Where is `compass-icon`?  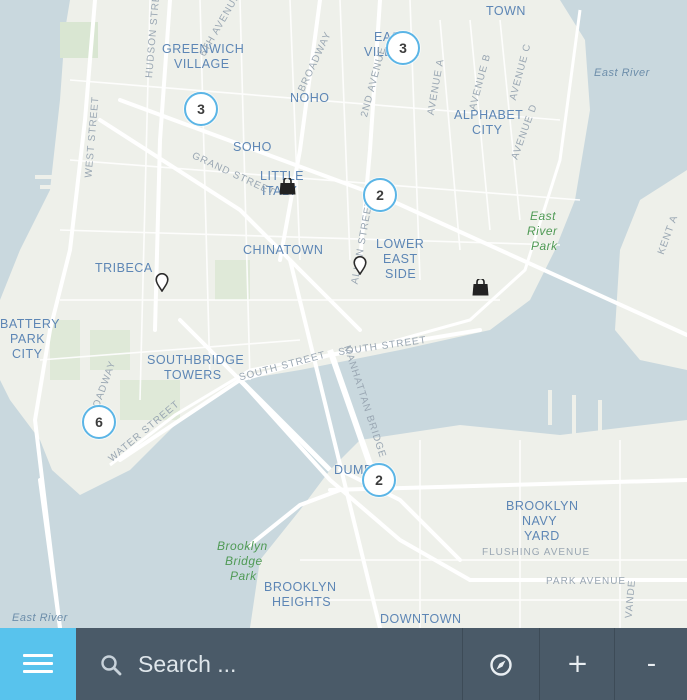
compass-icon is located at coordinates (501, 664).